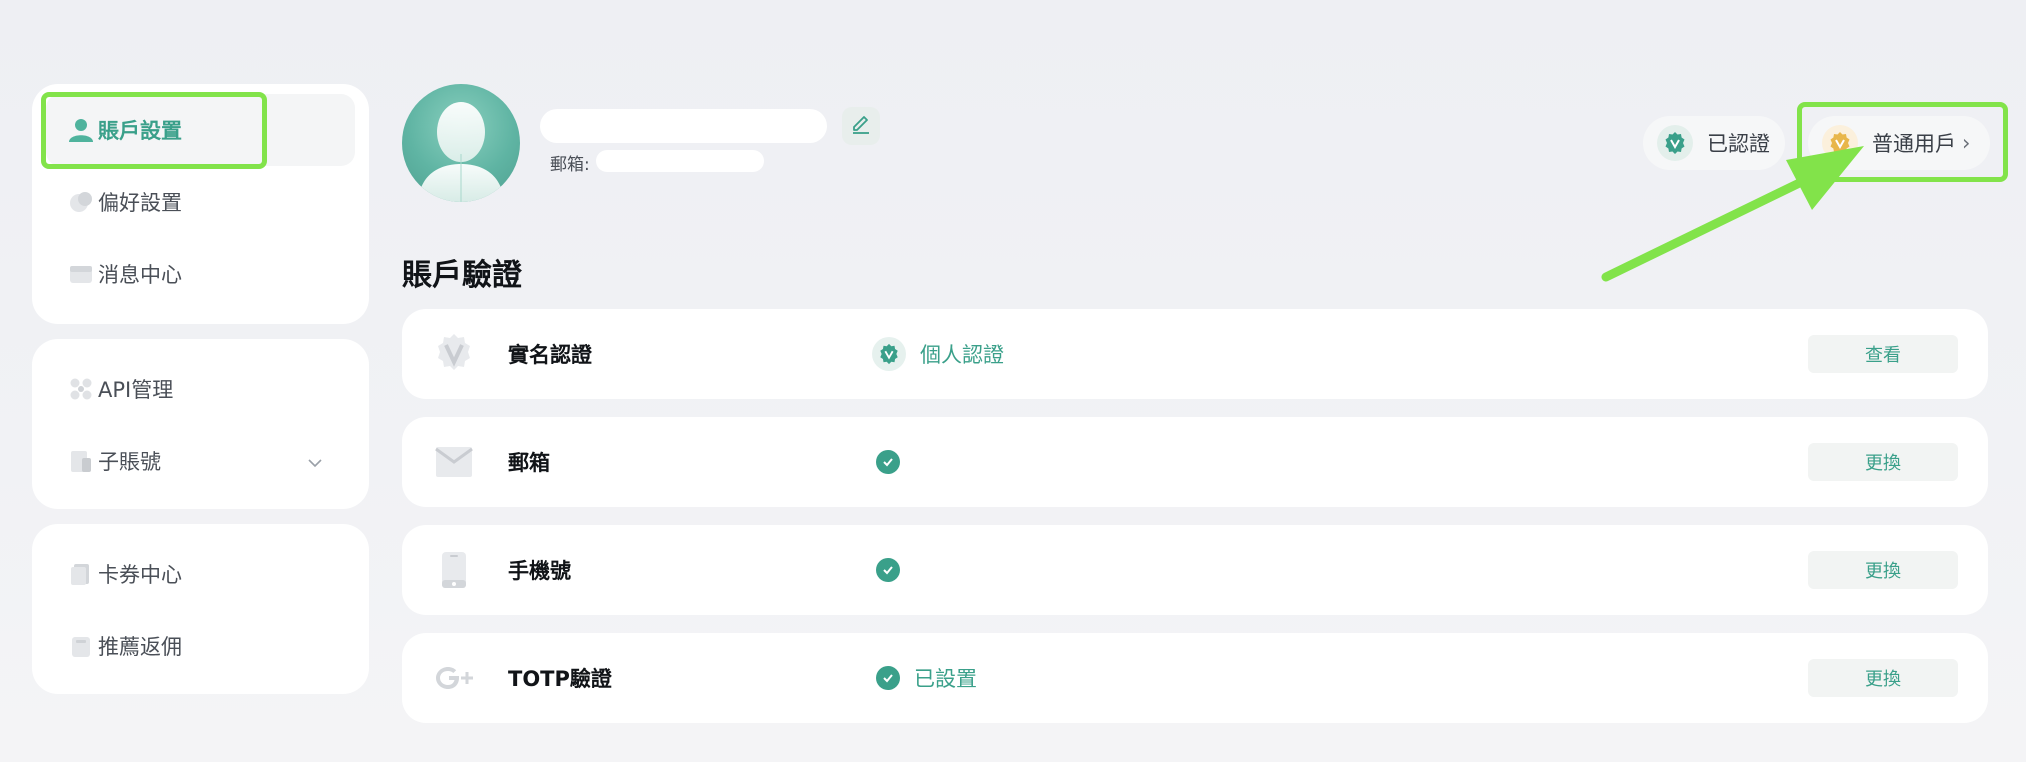 This screenshot has width=2026, height=762. What do you see at coordinates (1195, 462) in the screenshot?
I see `verification-row-email: 郵箱 更換` at bounding box center [1195, 462].